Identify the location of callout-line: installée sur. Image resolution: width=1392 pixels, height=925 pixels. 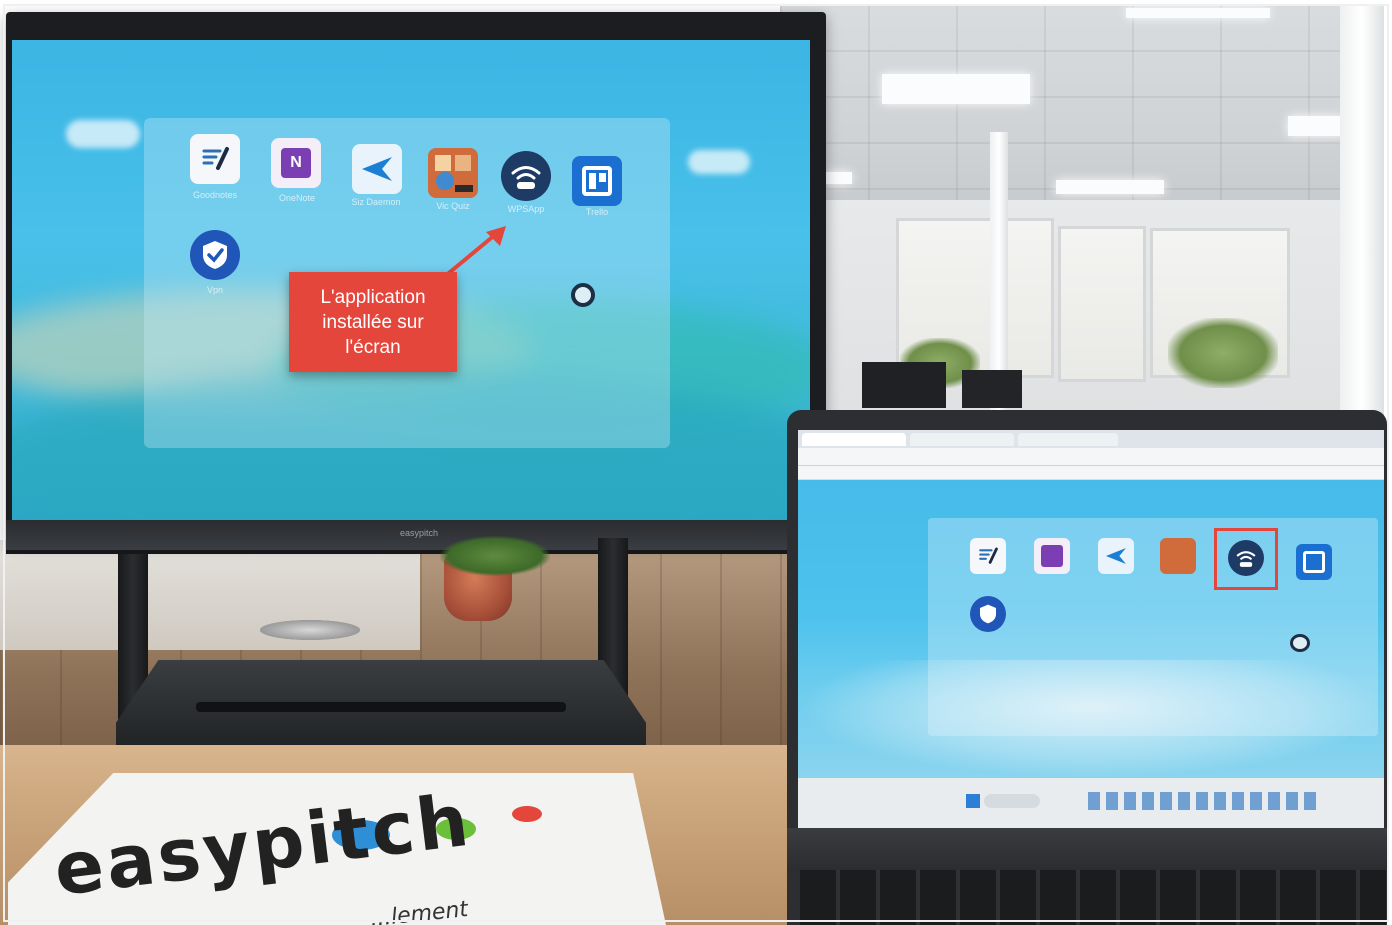
(373, 322).